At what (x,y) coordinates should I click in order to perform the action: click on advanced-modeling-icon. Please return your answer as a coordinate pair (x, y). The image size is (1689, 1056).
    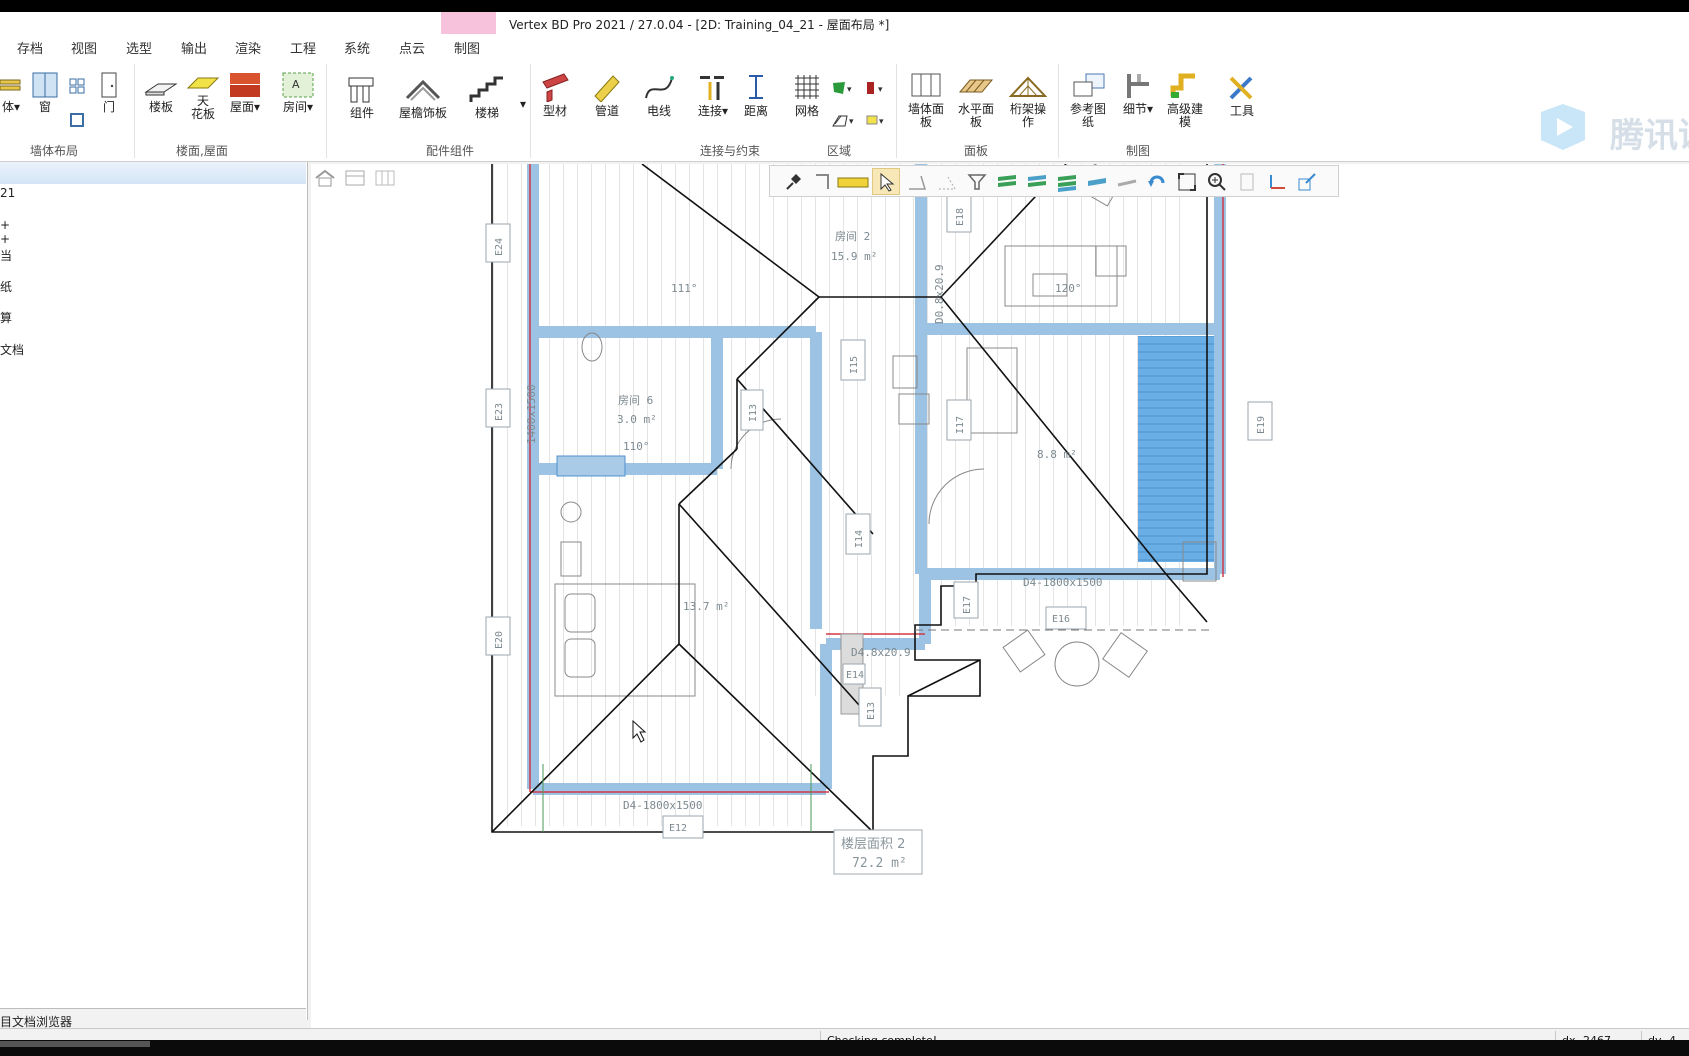
    Looking at the image, I should click on (1182, 85).